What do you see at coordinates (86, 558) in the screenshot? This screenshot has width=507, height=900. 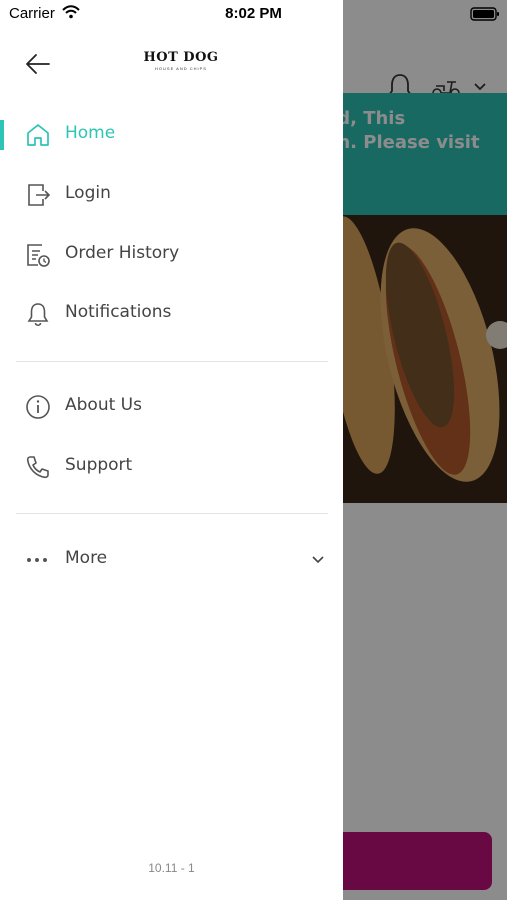 I see `menu-item-label: More` at bounding box center [86, 558].